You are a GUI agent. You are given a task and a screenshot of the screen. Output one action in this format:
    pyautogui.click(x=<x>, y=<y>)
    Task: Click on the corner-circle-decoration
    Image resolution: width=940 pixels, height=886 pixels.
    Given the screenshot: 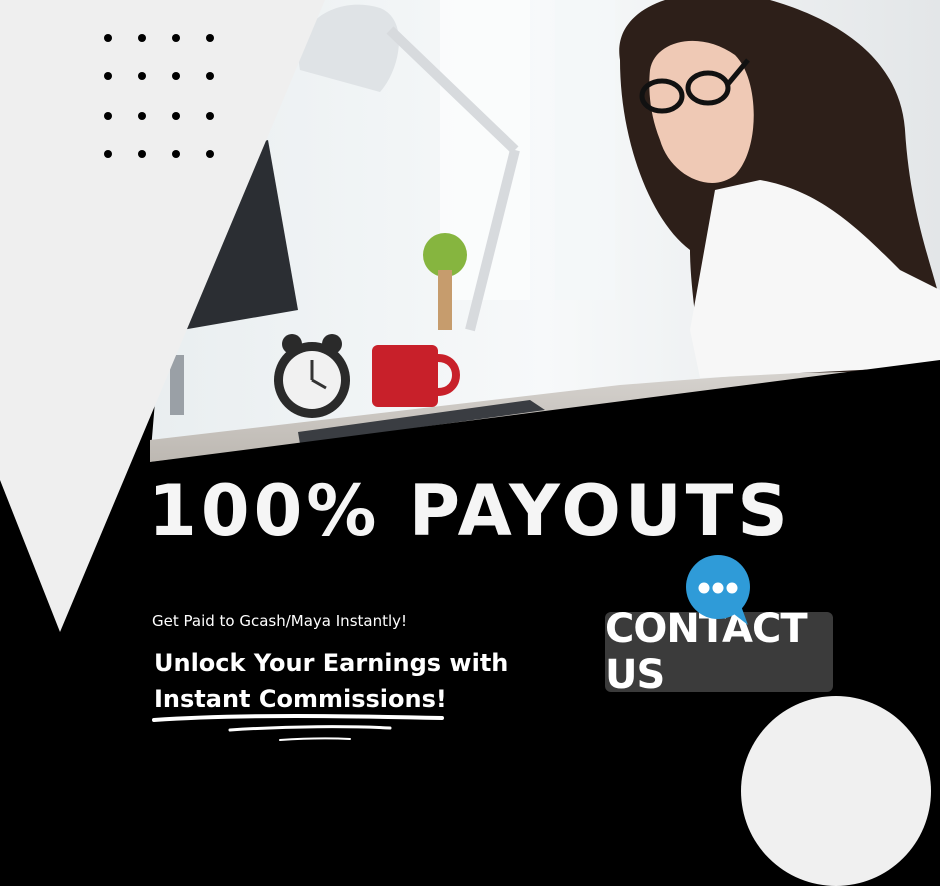 What is the action you would take?
    pyautogui.click(x=836, y=791)
    